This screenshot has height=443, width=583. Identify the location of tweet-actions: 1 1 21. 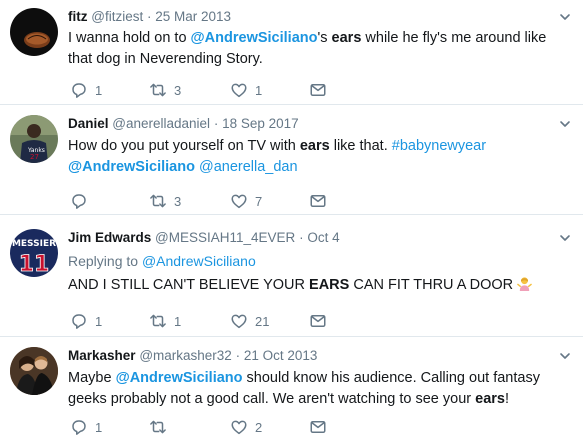
(198, 321).